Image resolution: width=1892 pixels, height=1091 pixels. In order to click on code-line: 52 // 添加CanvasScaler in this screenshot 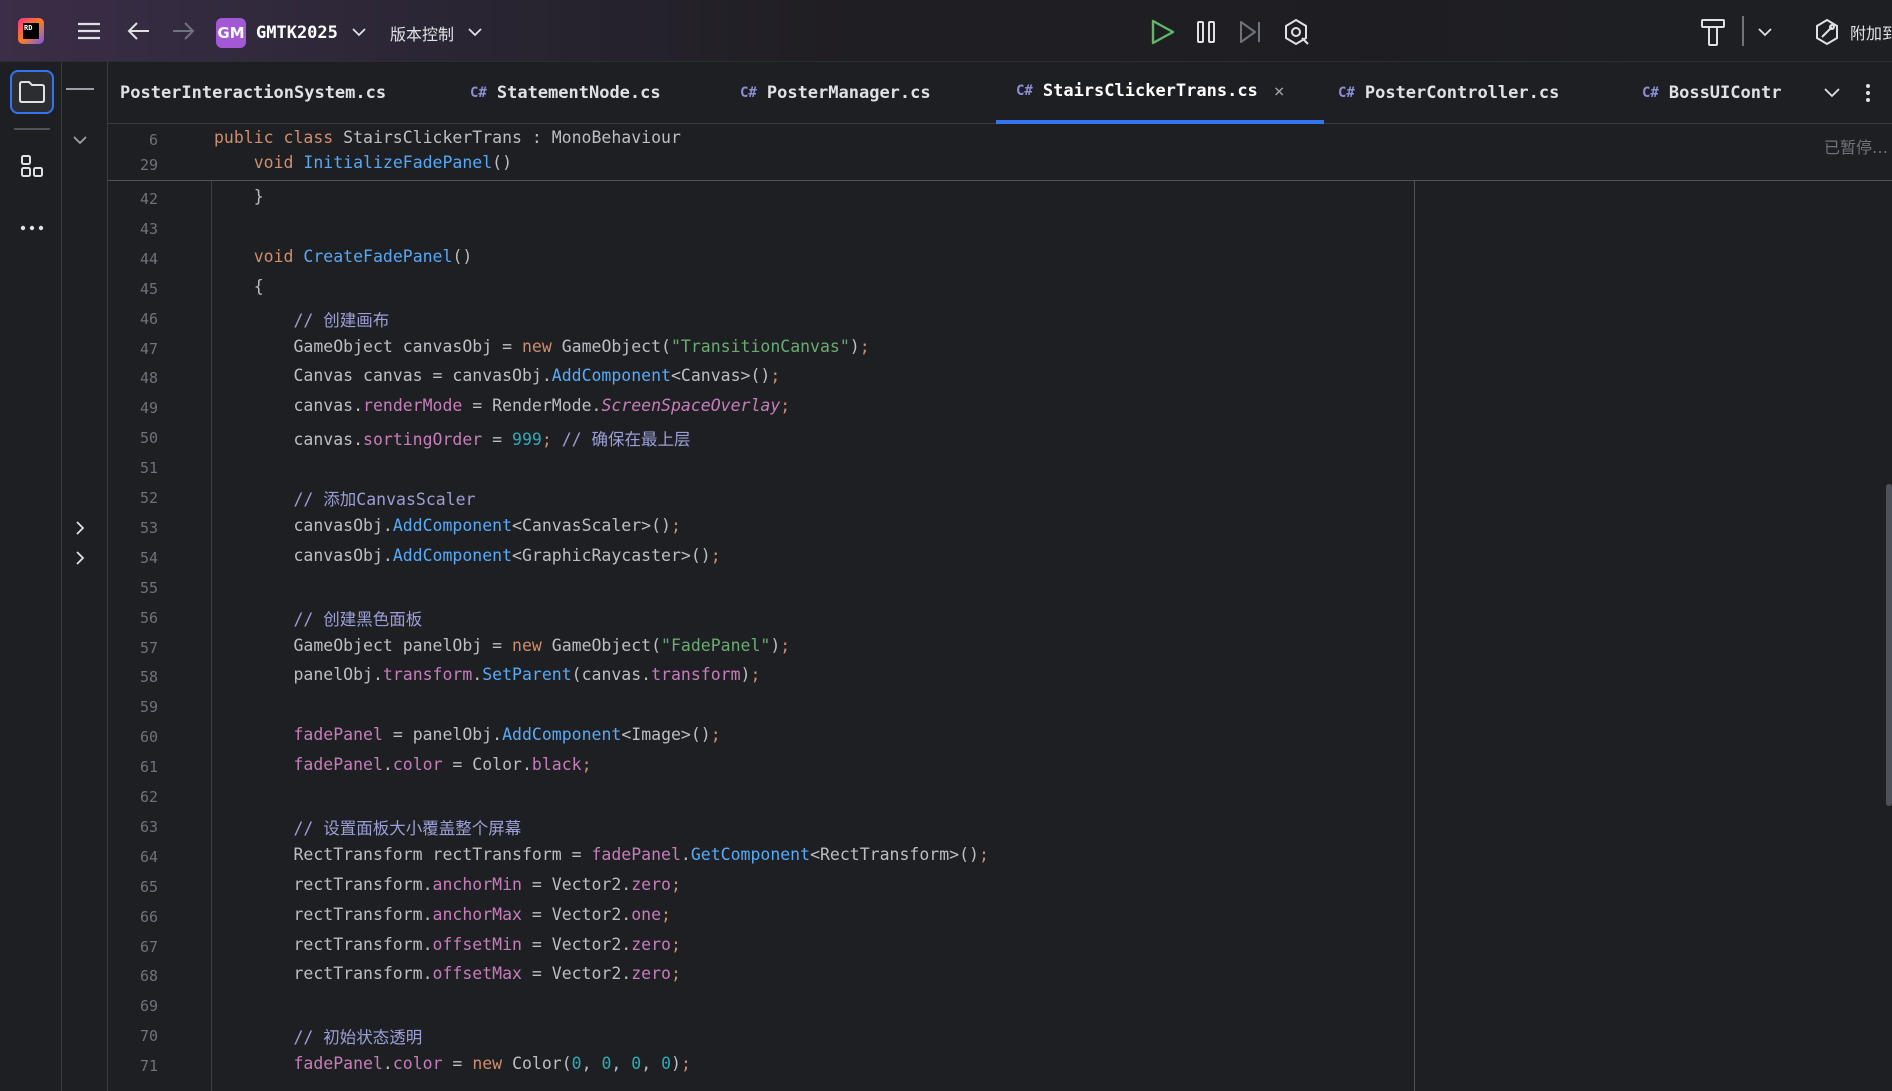, I will do `click(958, 498)`.